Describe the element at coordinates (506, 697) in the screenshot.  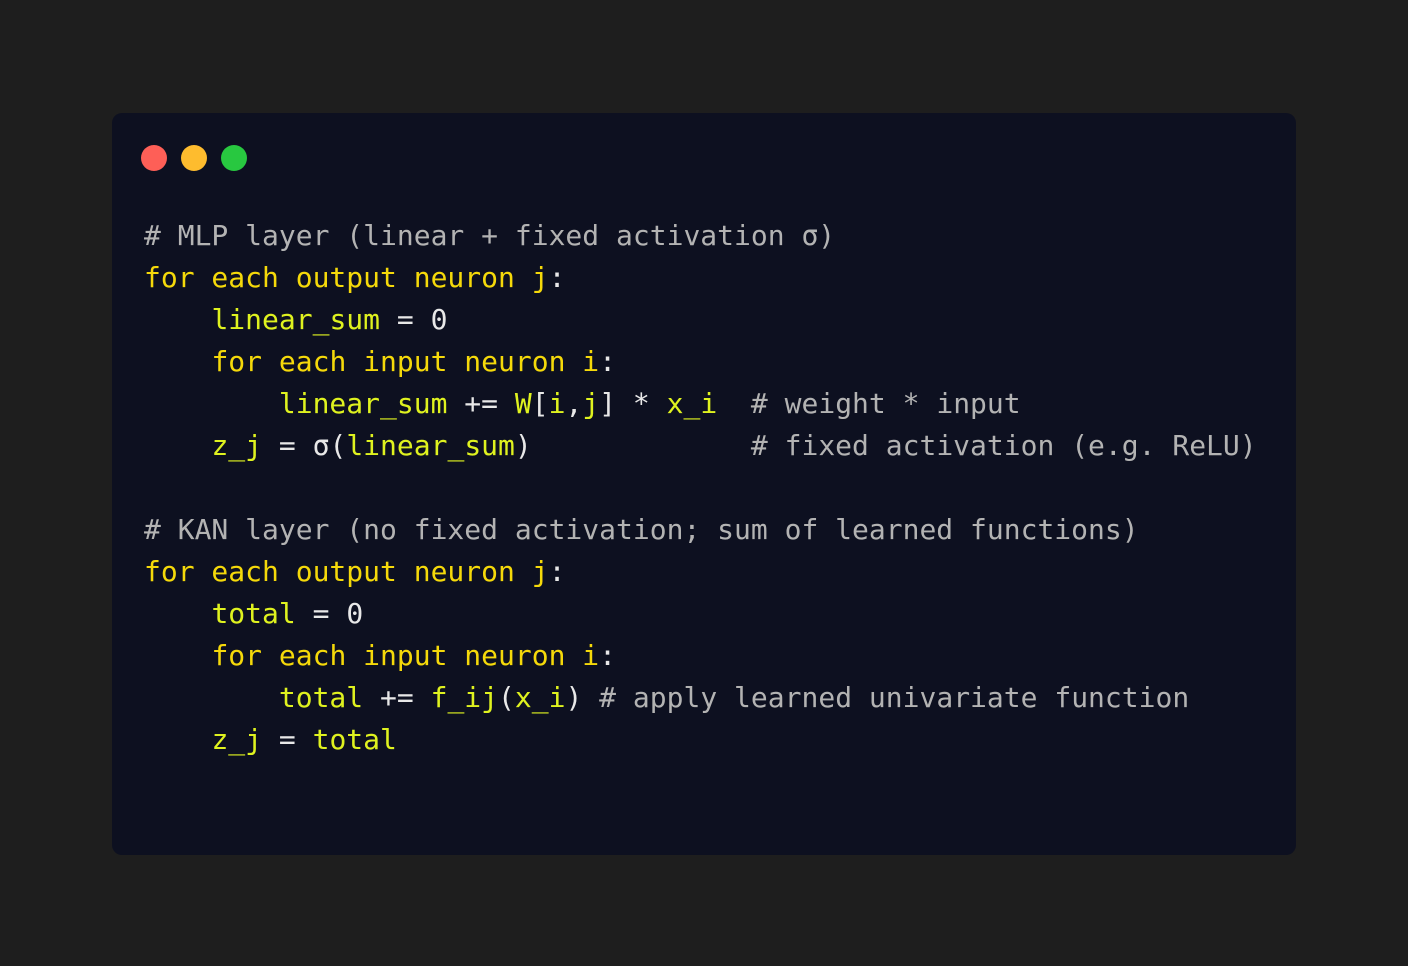
I see `code-token: (` at that location.